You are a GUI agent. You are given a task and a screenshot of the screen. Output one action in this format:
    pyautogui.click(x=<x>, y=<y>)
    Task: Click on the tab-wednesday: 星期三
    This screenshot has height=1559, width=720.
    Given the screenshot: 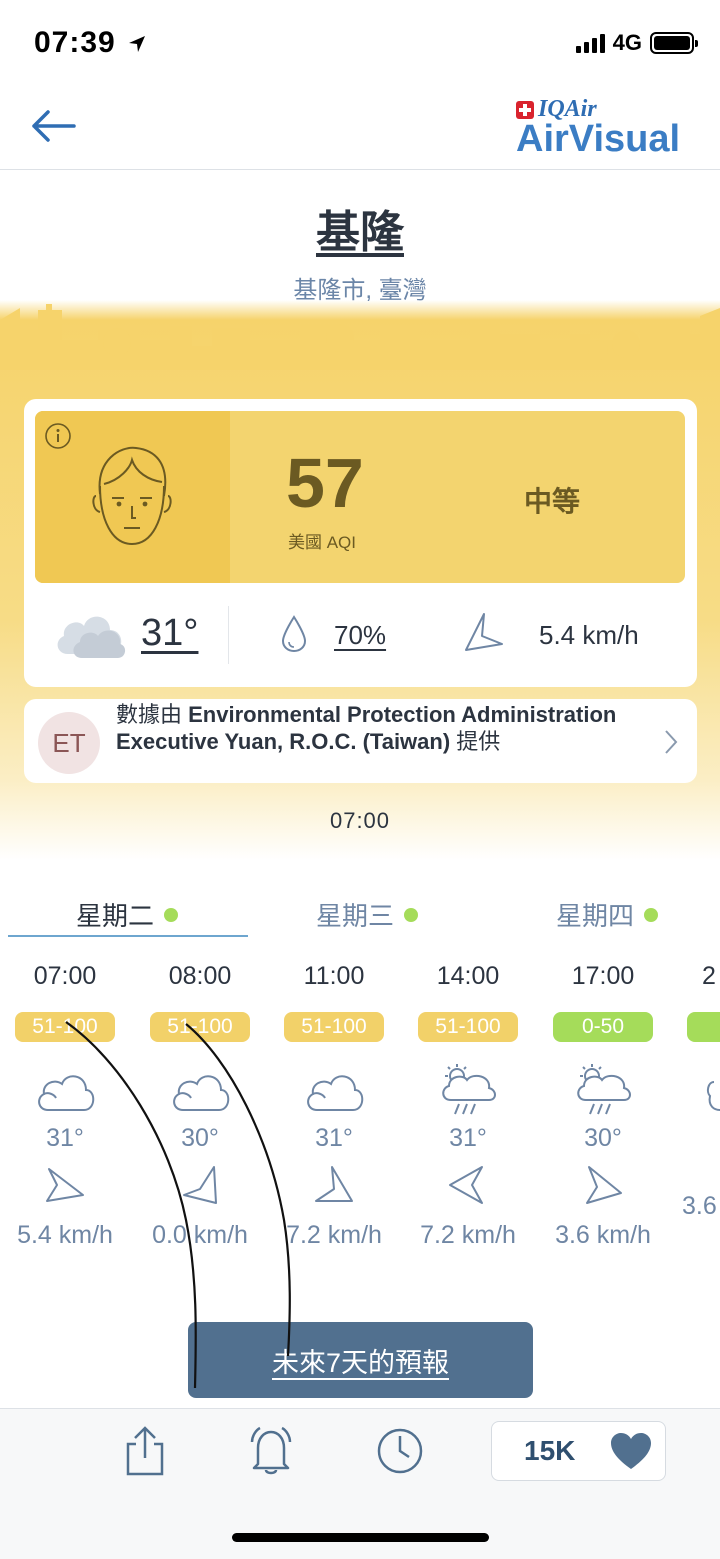 What is the action you would take?
    pyautogui.click(x=367, y=914)
    